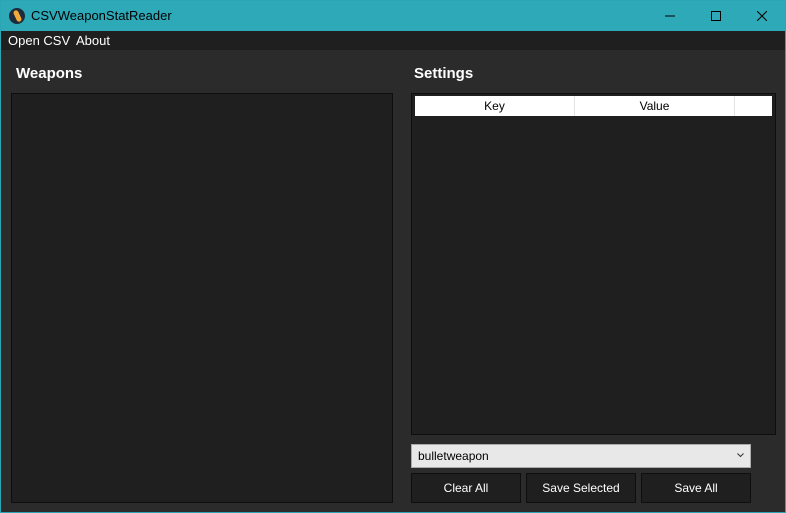  Describe the element at coordinates (581, 456) in the screenshot. I see `weapon-type-select: bulletweapon` at that location.